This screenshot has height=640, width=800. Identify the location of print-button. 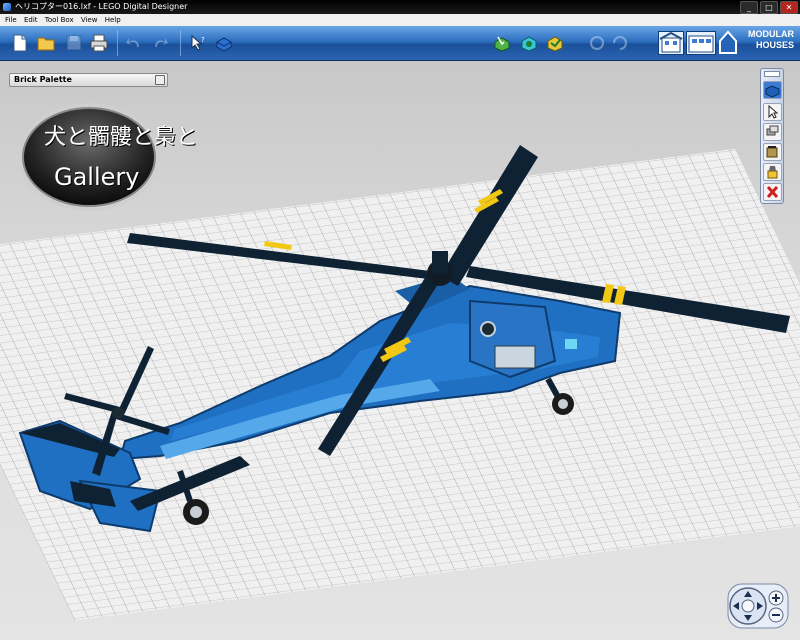
(99, 43).